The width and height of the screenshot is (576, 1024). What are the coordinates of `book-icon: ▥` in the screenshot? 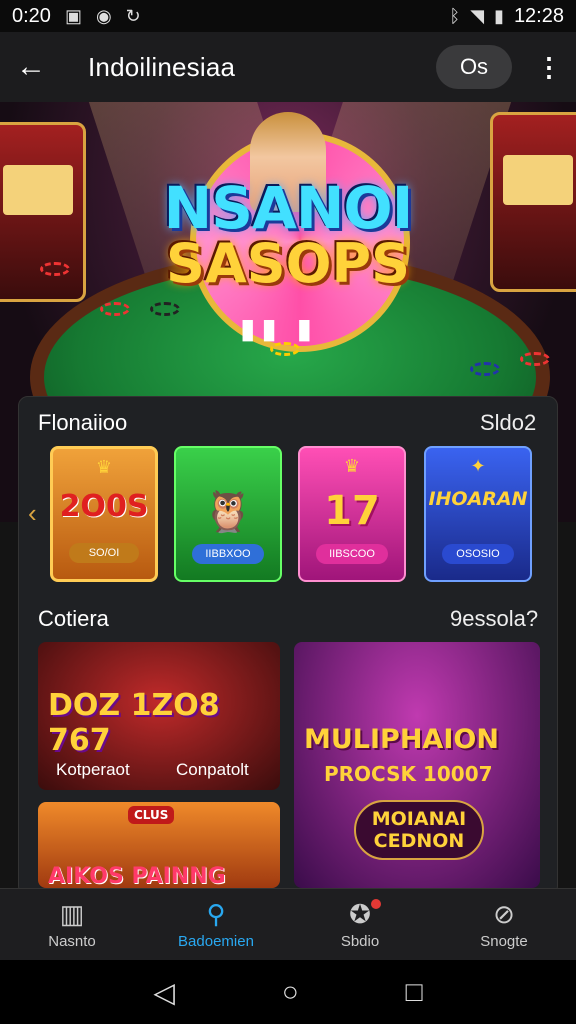 It's located at (72, 914).